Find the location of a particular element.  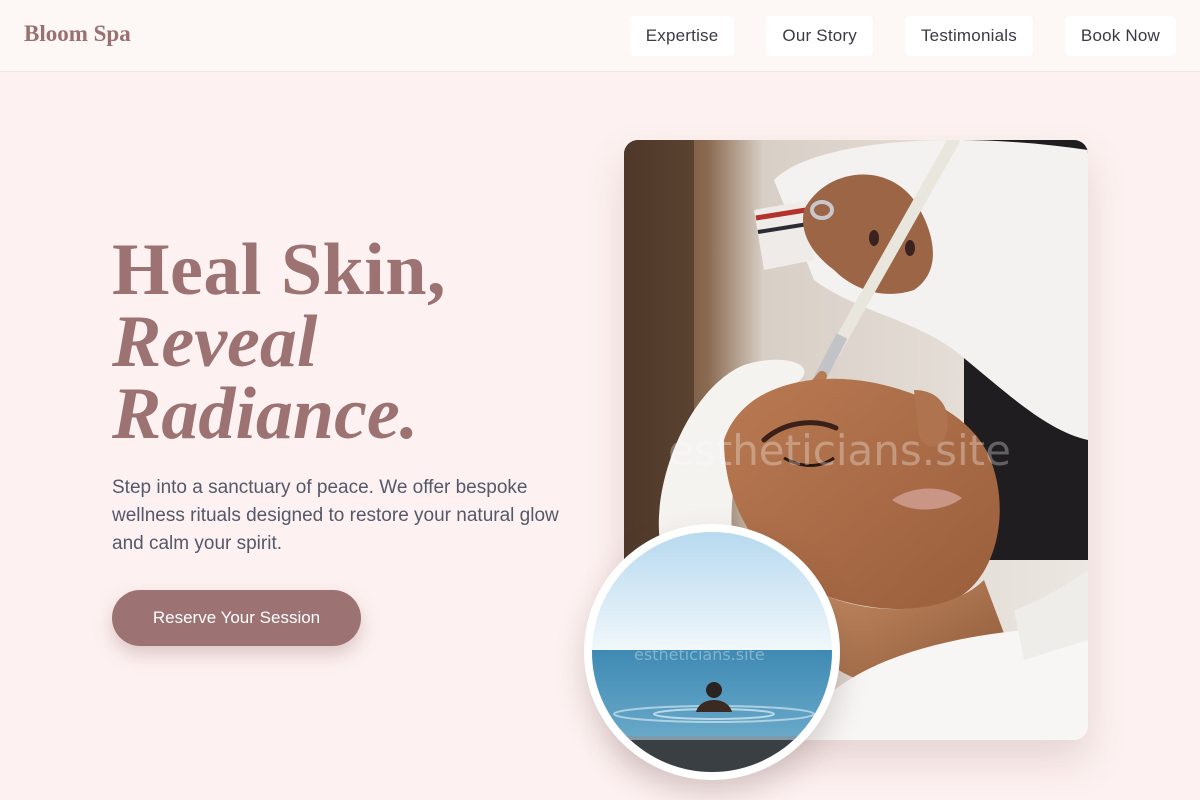

pool-image-frame: estheticians.site is located at coordinates (712, 652).